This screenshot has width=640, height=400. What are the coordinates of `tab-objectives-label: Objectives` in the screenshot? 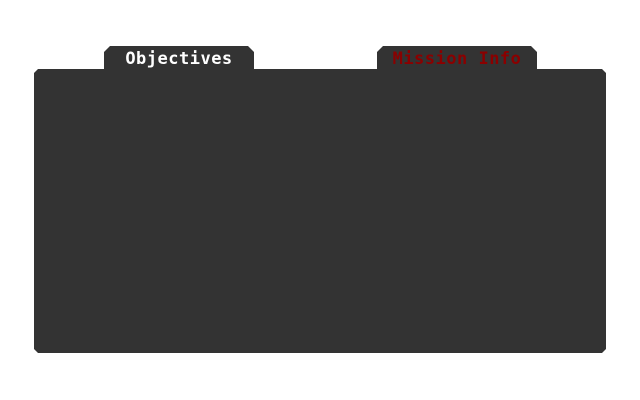 It's located at (179, 59).